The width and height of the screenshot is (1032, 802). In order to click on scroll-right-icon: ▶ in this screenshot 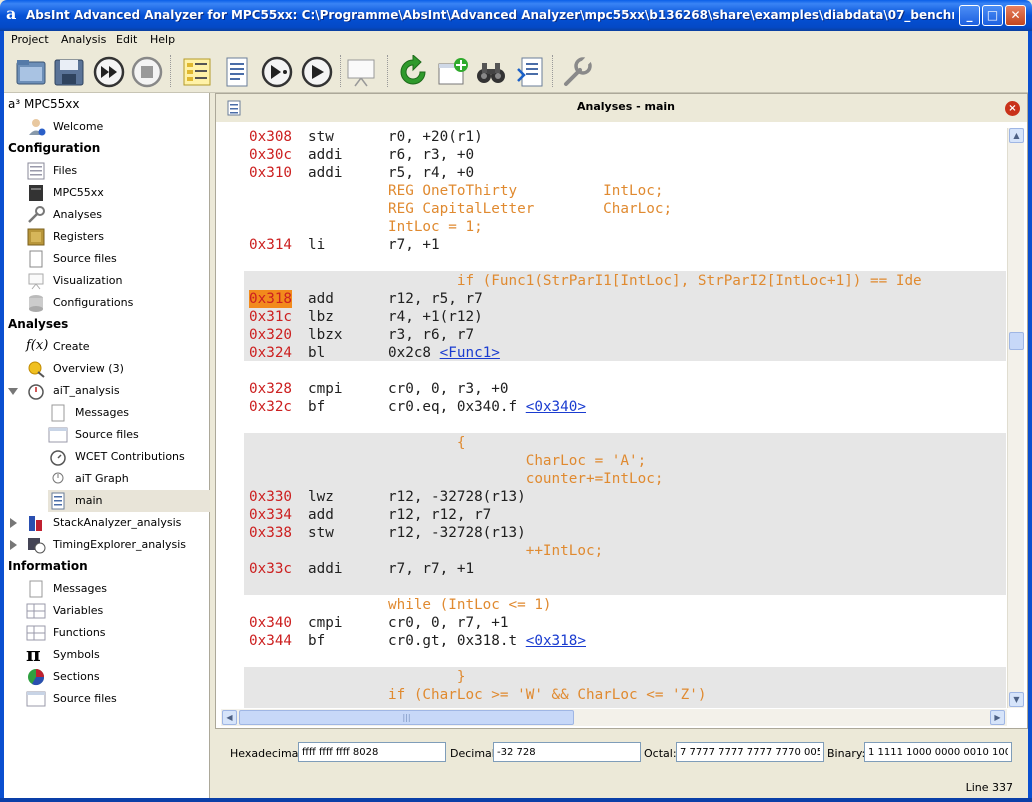, I will do `click(997, 717)`.